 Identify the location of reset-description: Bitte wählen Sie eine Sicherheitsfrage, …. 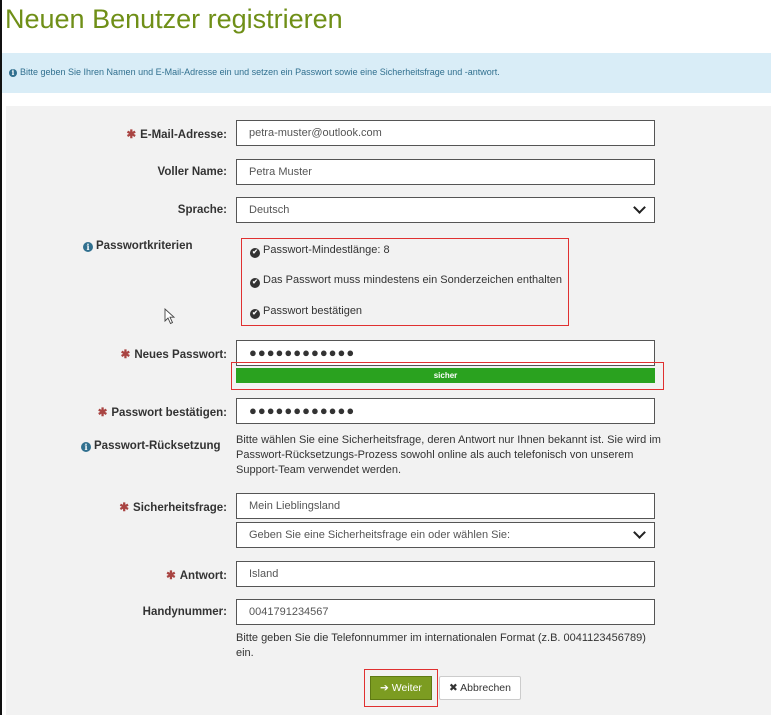
(448, 455).